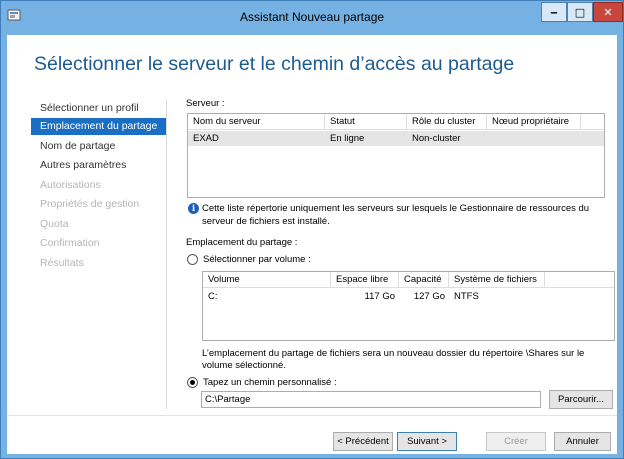 The image size is (624, 459). What do you see at coordinates (497, 280) in the screenshot?
I see `column-header-file-system: Système de fichiers` at bounding box center [497, 280].